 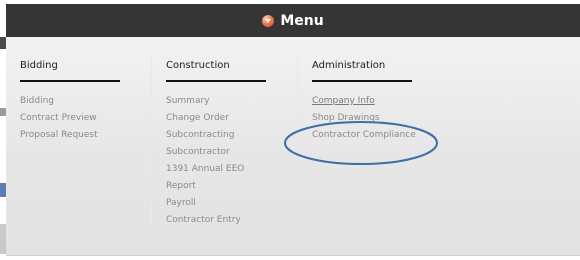 What do you see at coordinates (39, 65) in the screenshot?
I see `column-title-bidding: Bidding` at bounding box center [39, 65].